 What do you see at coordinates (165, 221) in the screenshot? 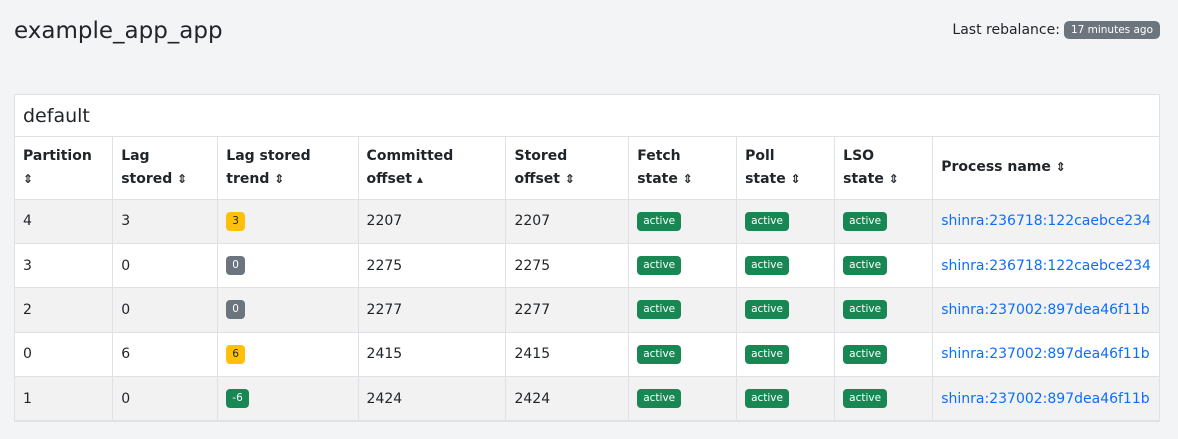
I see `lag-stored-cell: 3` at bounding box center [165, 221].